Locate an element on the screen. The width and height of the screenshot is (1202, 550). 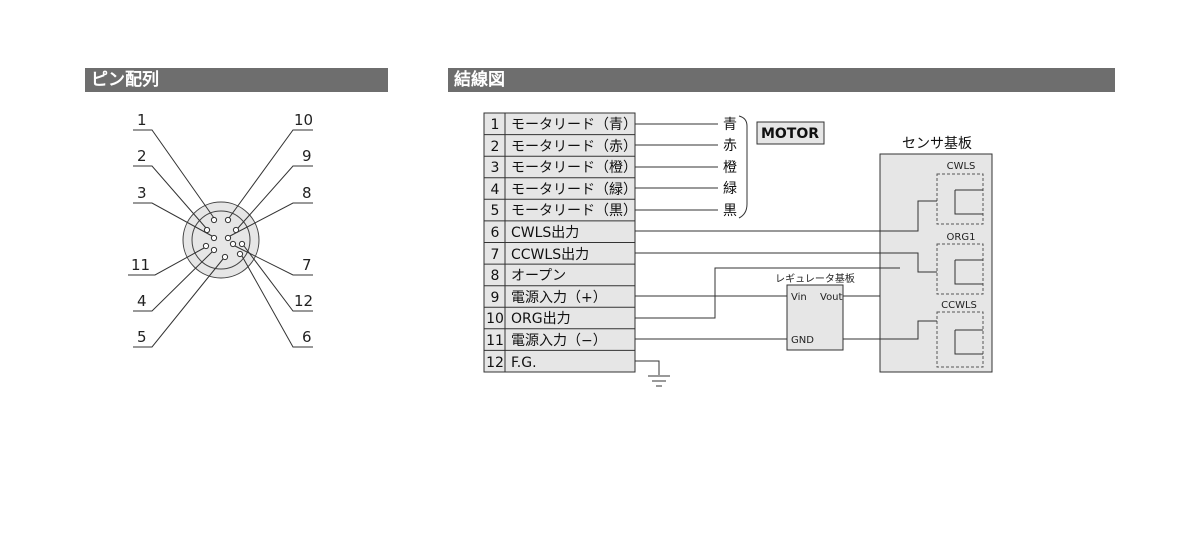
label-pin-9: 9 is located at coordinates (307, 156).